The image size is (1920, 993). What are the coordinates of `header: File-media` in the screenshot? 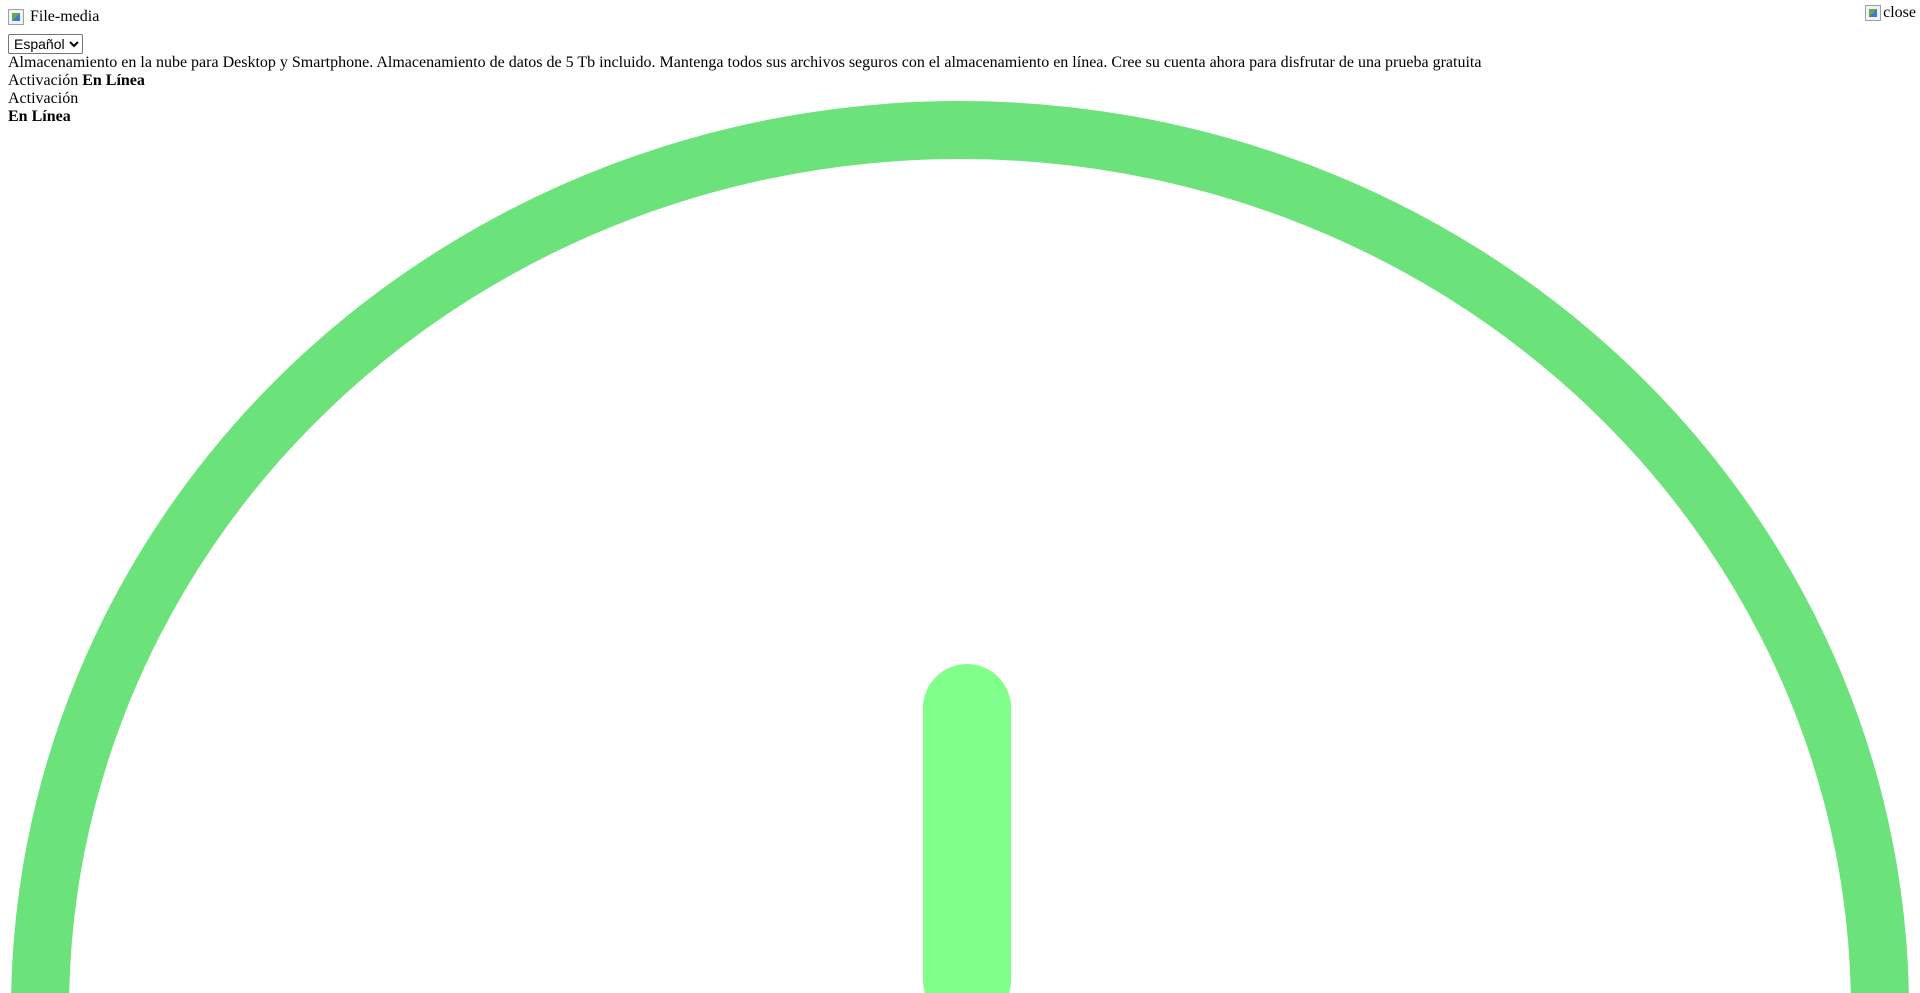 It's located at (960, 17).